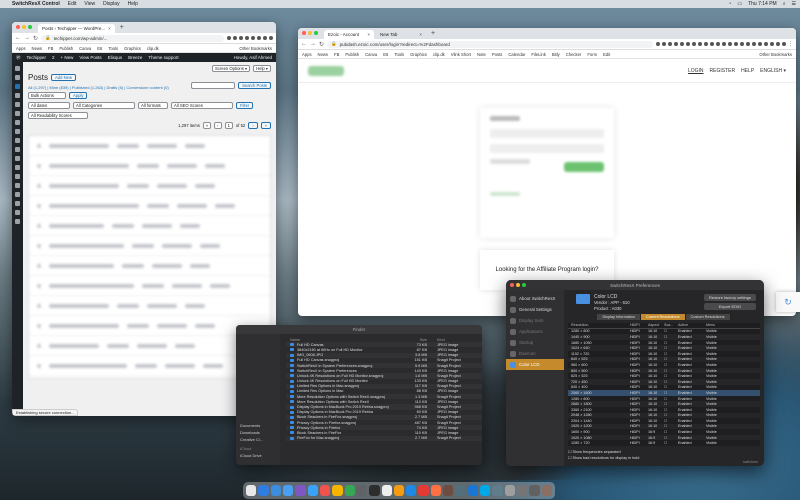 The image size is (800, 500). Describe the element at coordinates (47, 95) in the screenshot. I see `bulk-actions-select: Bulk Actions` at that location.